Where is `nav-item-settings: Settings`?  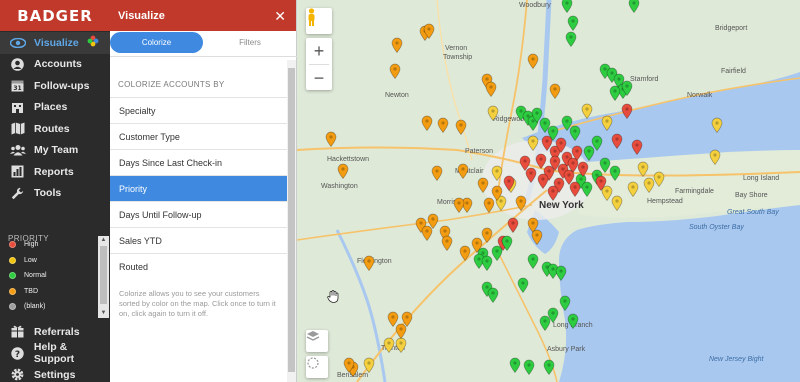 nav-item-settings: Settings is located at coordinates (55, 373).